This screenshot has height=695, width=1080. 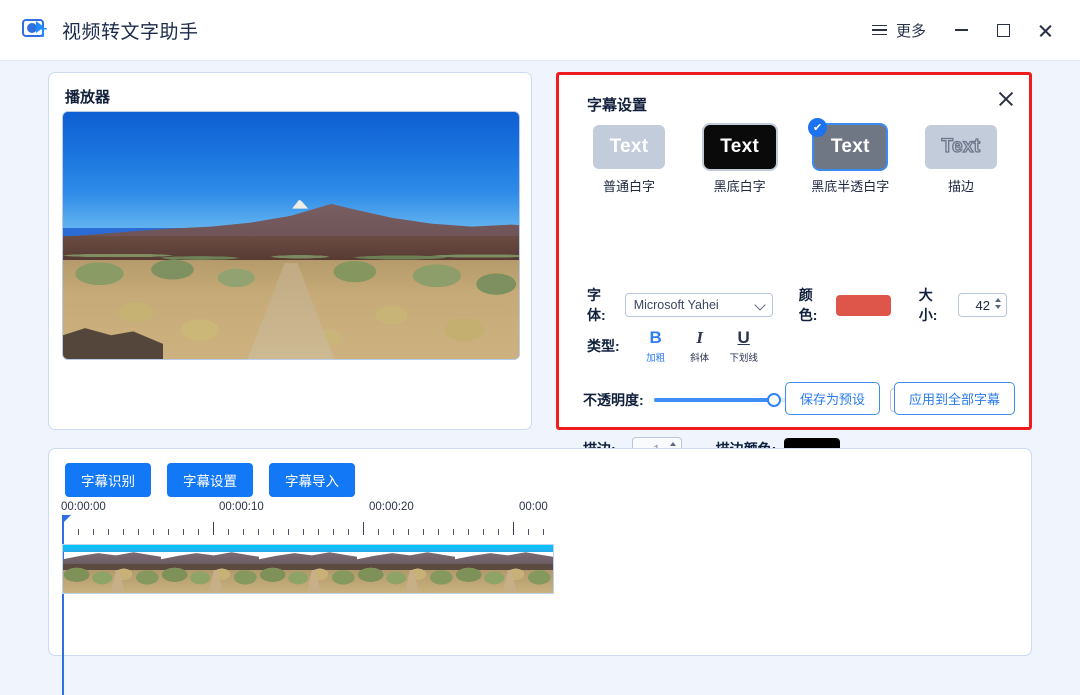 What do you see at coordinates (628, 186) in the screenshot?
I see `preset-plain-white-label: 普通白字` at bounding box center [628, 186].